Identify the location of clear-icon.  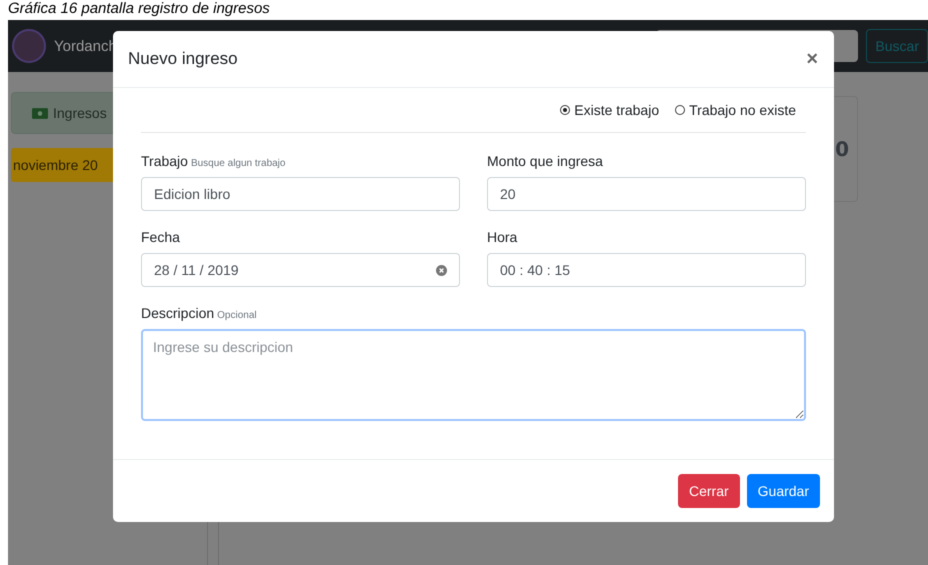
(441, 270).